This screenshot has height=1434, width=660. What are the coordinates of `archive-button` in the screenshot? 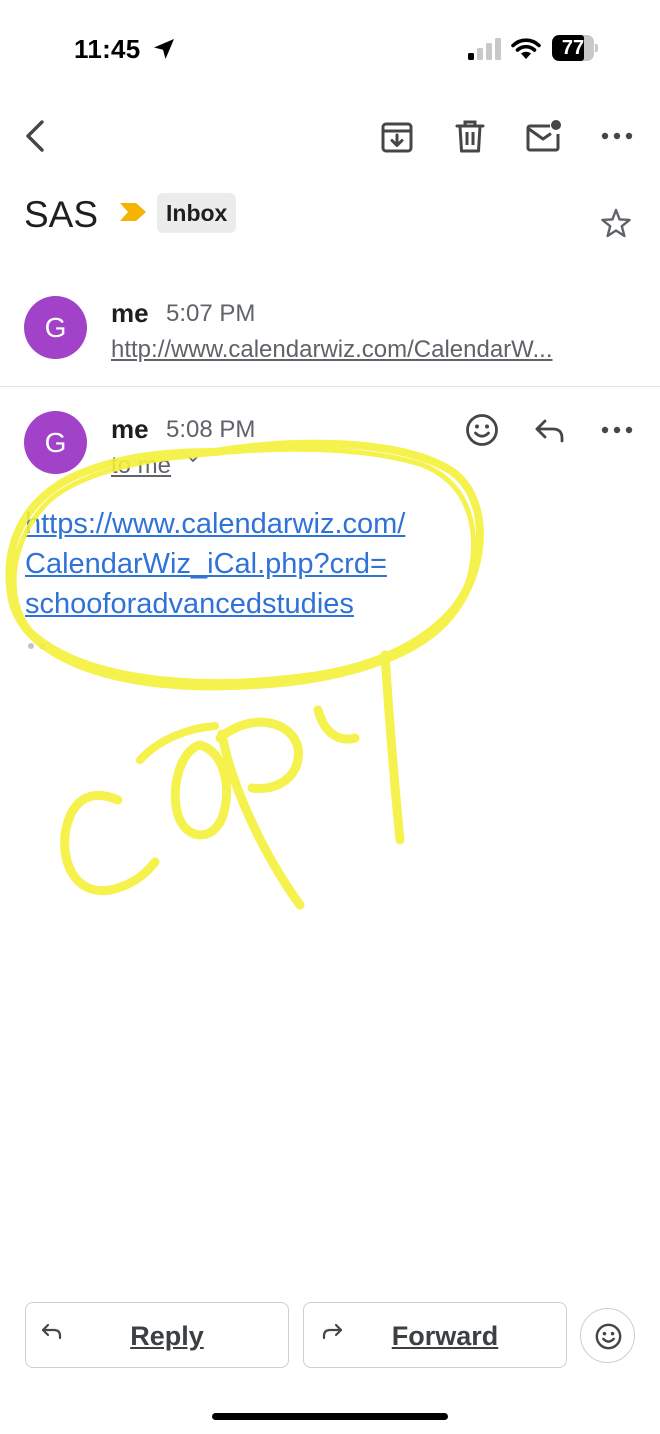 It's located at (397, 137).